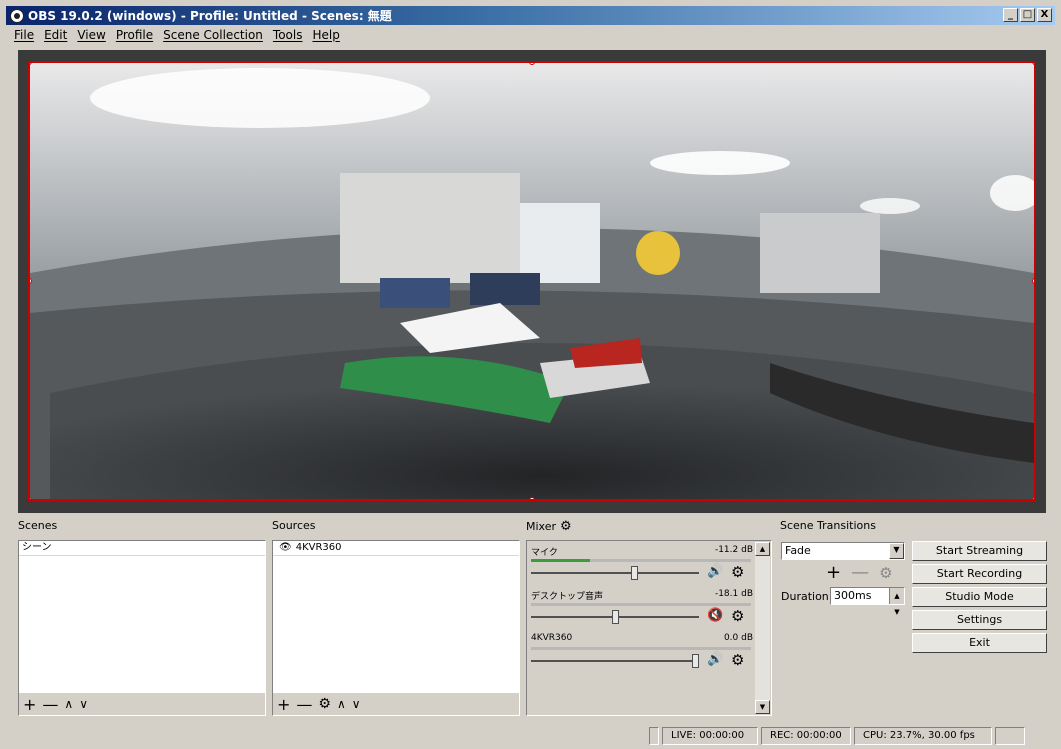 This screenshot has height=749, width=1061. I want to click on obs-logo-icon, so click(17, 15).